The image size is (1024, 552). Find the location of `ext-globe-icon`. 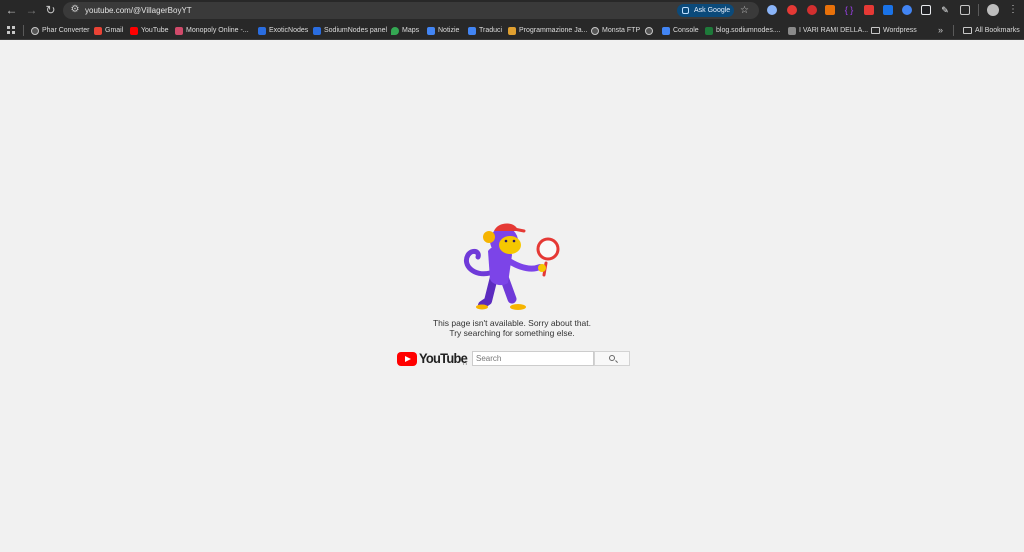

ext-globe-icon is located at coordinates (772, 10).